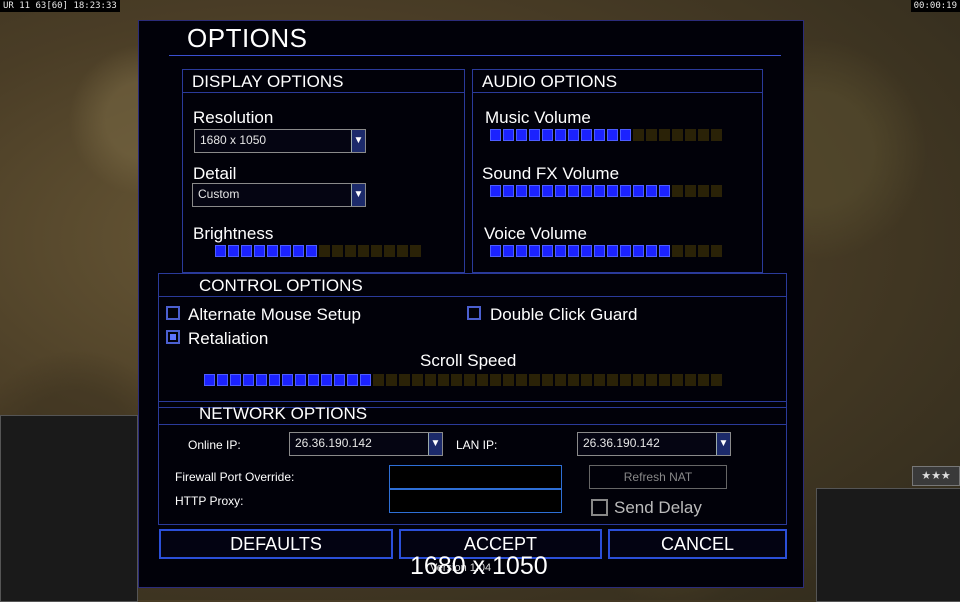  Describe the element at coordinates (173, 313) in the screenshot. I see `alternate-mouse-checkbox` at that location.